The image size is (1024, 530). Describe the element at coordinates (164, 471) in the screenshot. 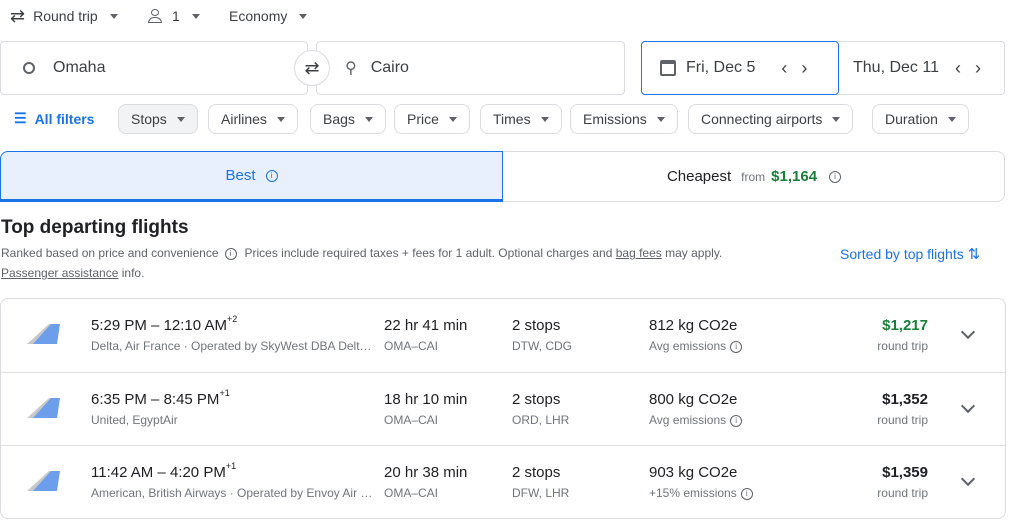

I see `flight-times: 11:42 AM – 4:20 PM+1` at that location.